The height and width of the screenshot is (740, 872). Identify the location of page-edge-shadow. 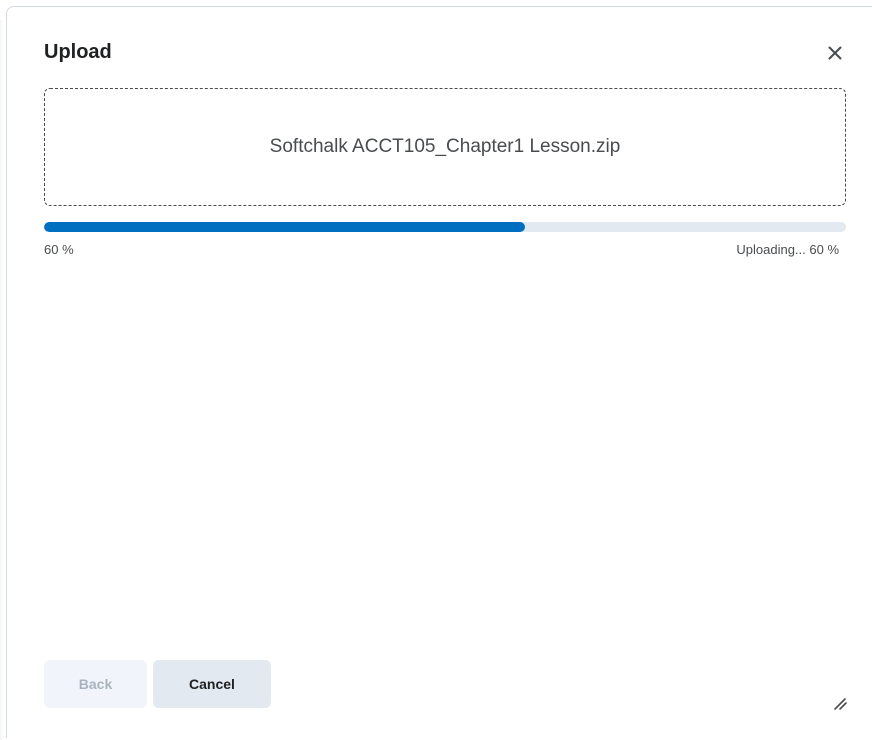
(2, 380).